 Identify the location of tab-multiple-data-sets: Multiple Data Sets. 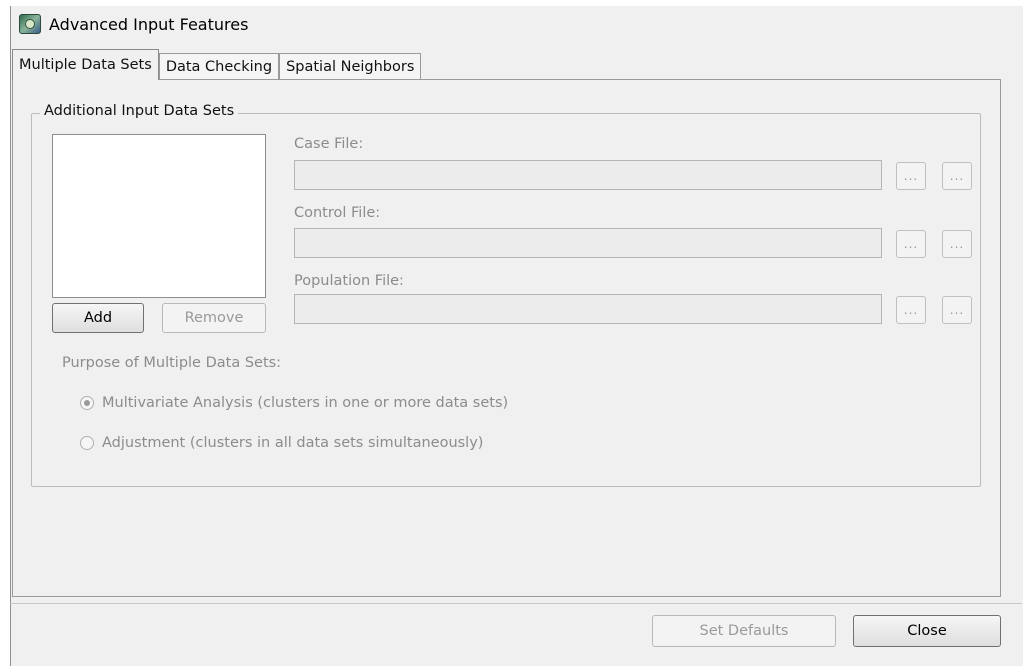
(85, 64).